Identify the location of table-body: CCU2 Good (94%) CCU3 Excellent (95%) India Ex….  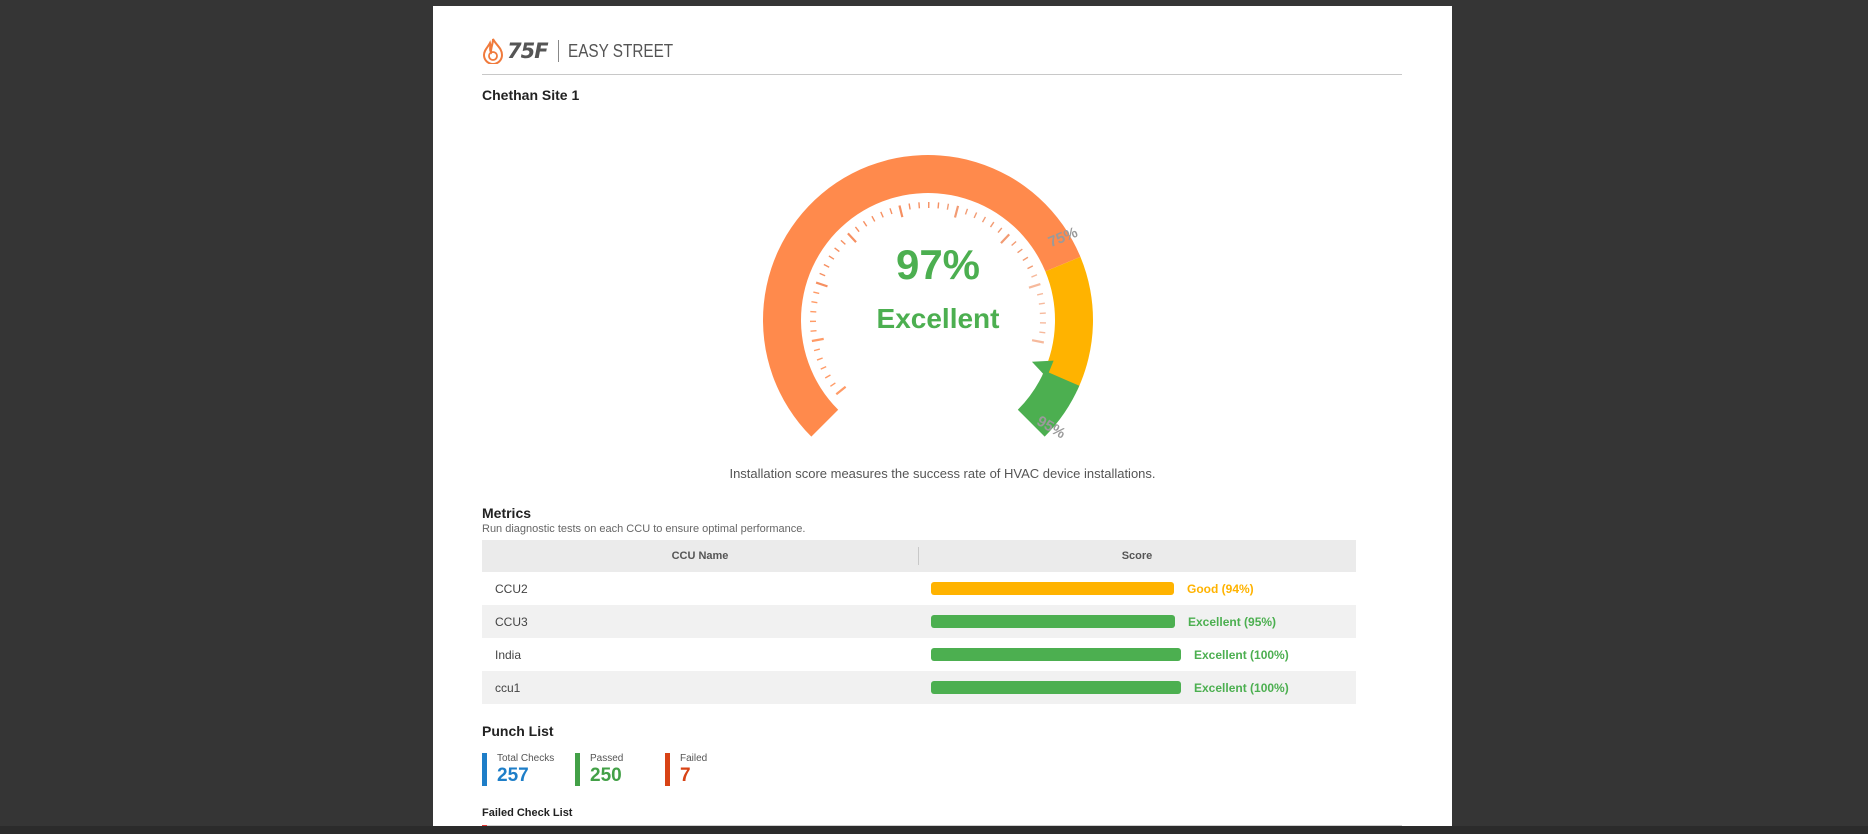
(919, 638).